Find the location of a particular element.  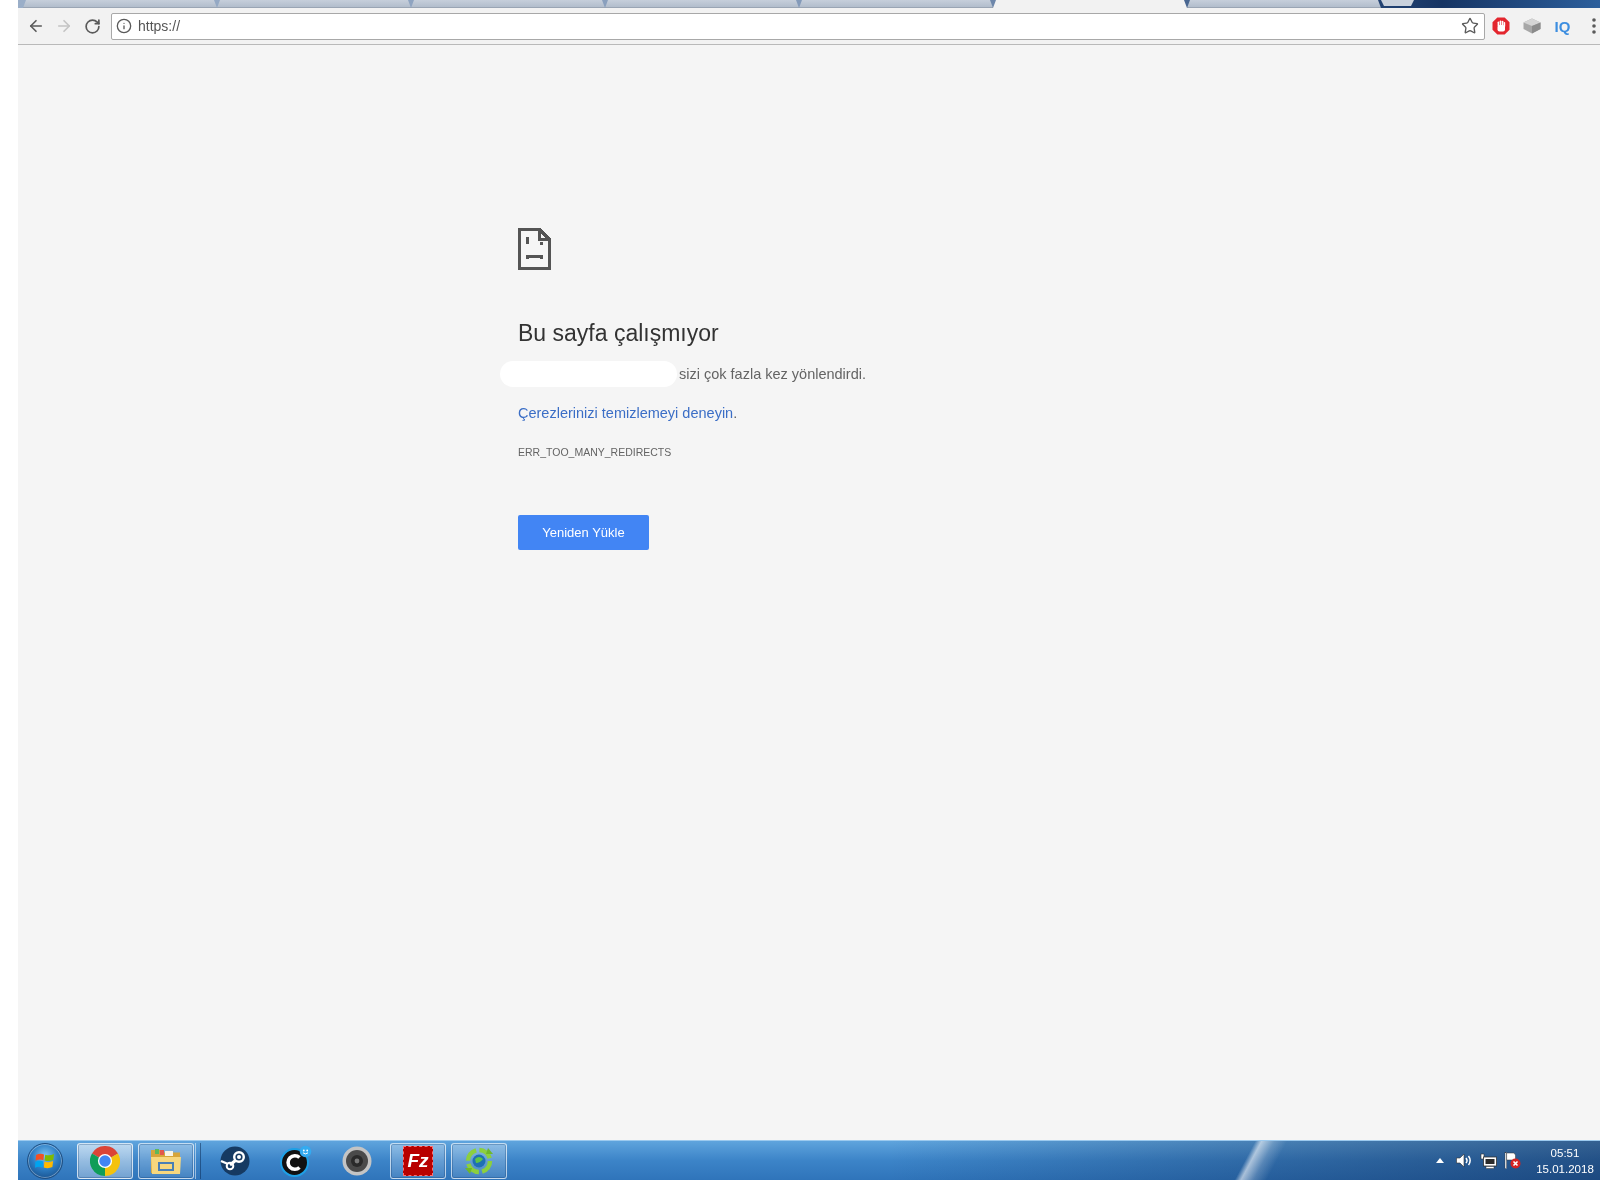

volume-icon is located at coordinates (1464, 1160).